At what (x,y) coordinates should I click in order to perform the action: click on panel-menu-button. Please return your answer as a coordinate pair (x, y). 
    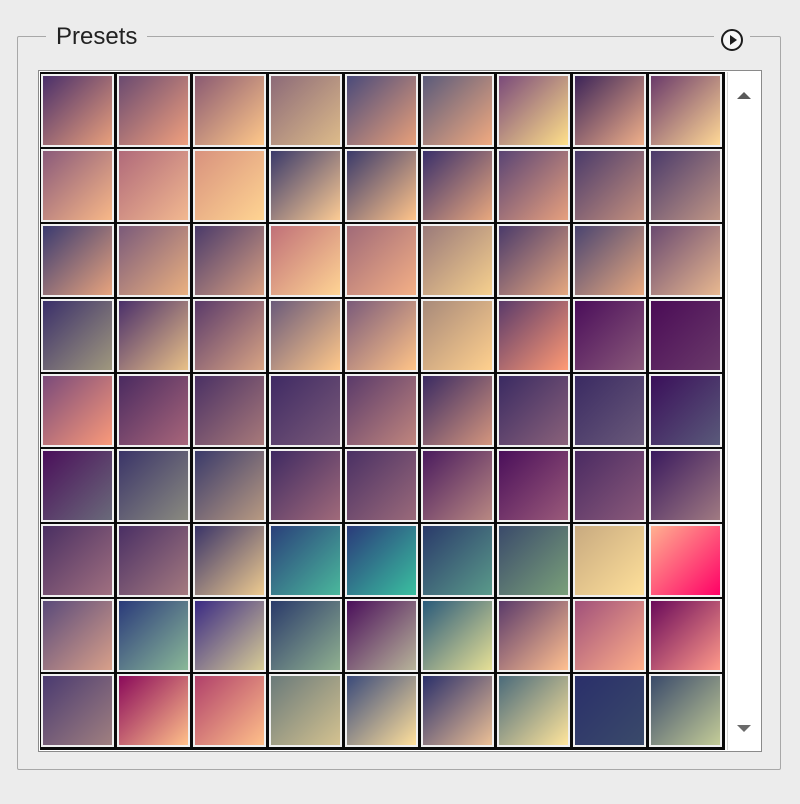
    Looking at the image, I should click on (732, 40).